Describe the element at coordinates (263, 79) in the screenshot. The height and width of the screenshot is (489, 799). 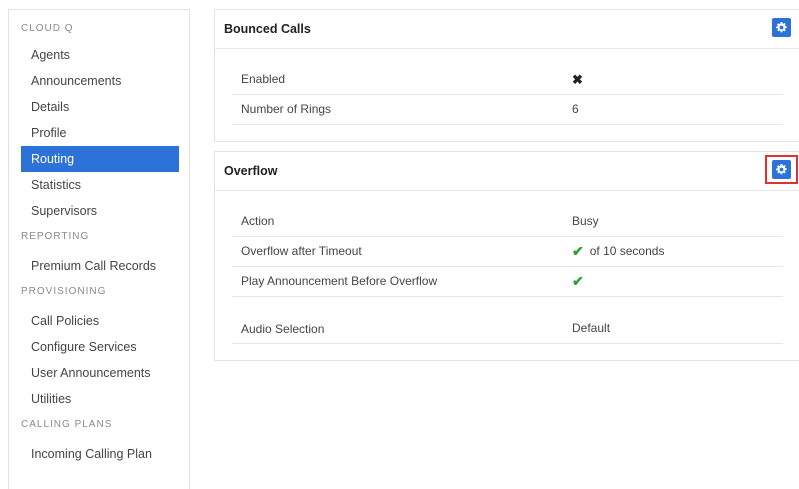
I see `row-label: Enabled` at that location.